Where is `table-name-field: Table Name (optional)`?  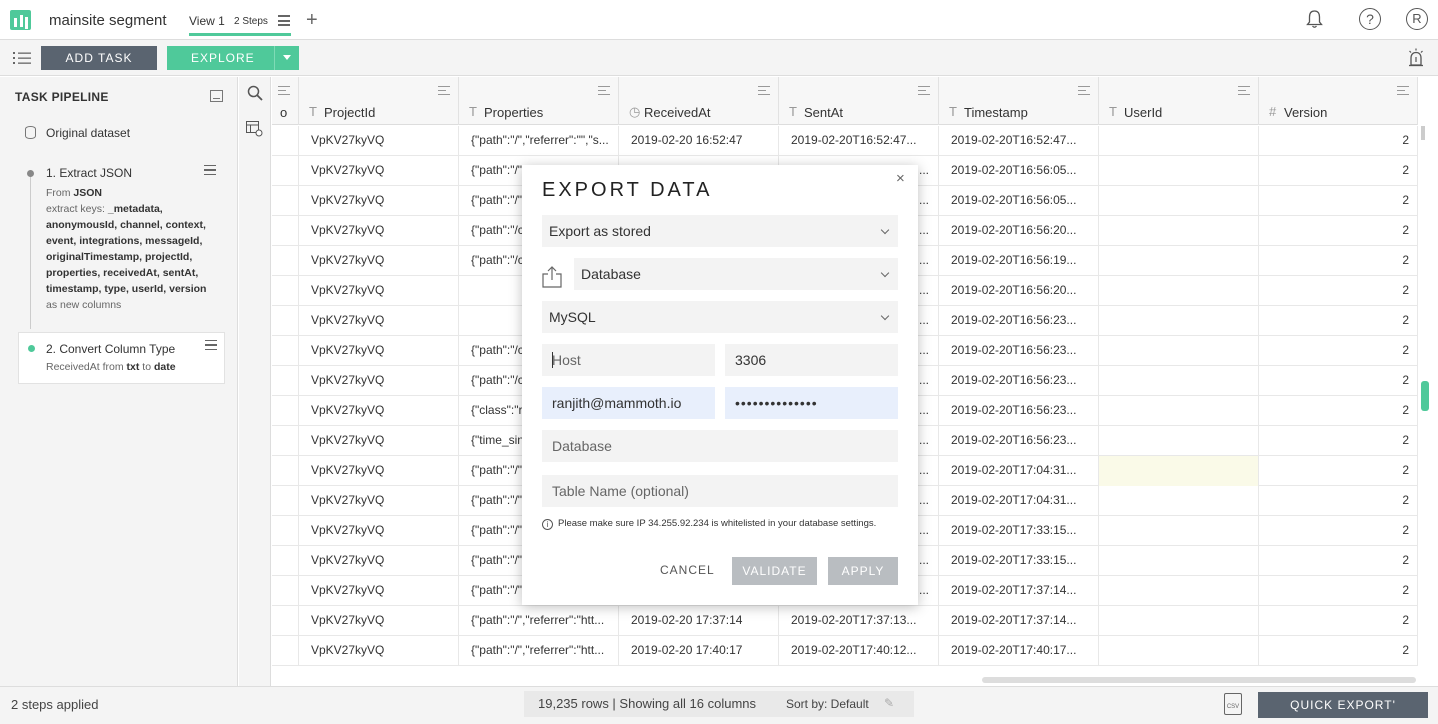 table-name-field: Table Name (optional) is located at coordinates (720, 491).